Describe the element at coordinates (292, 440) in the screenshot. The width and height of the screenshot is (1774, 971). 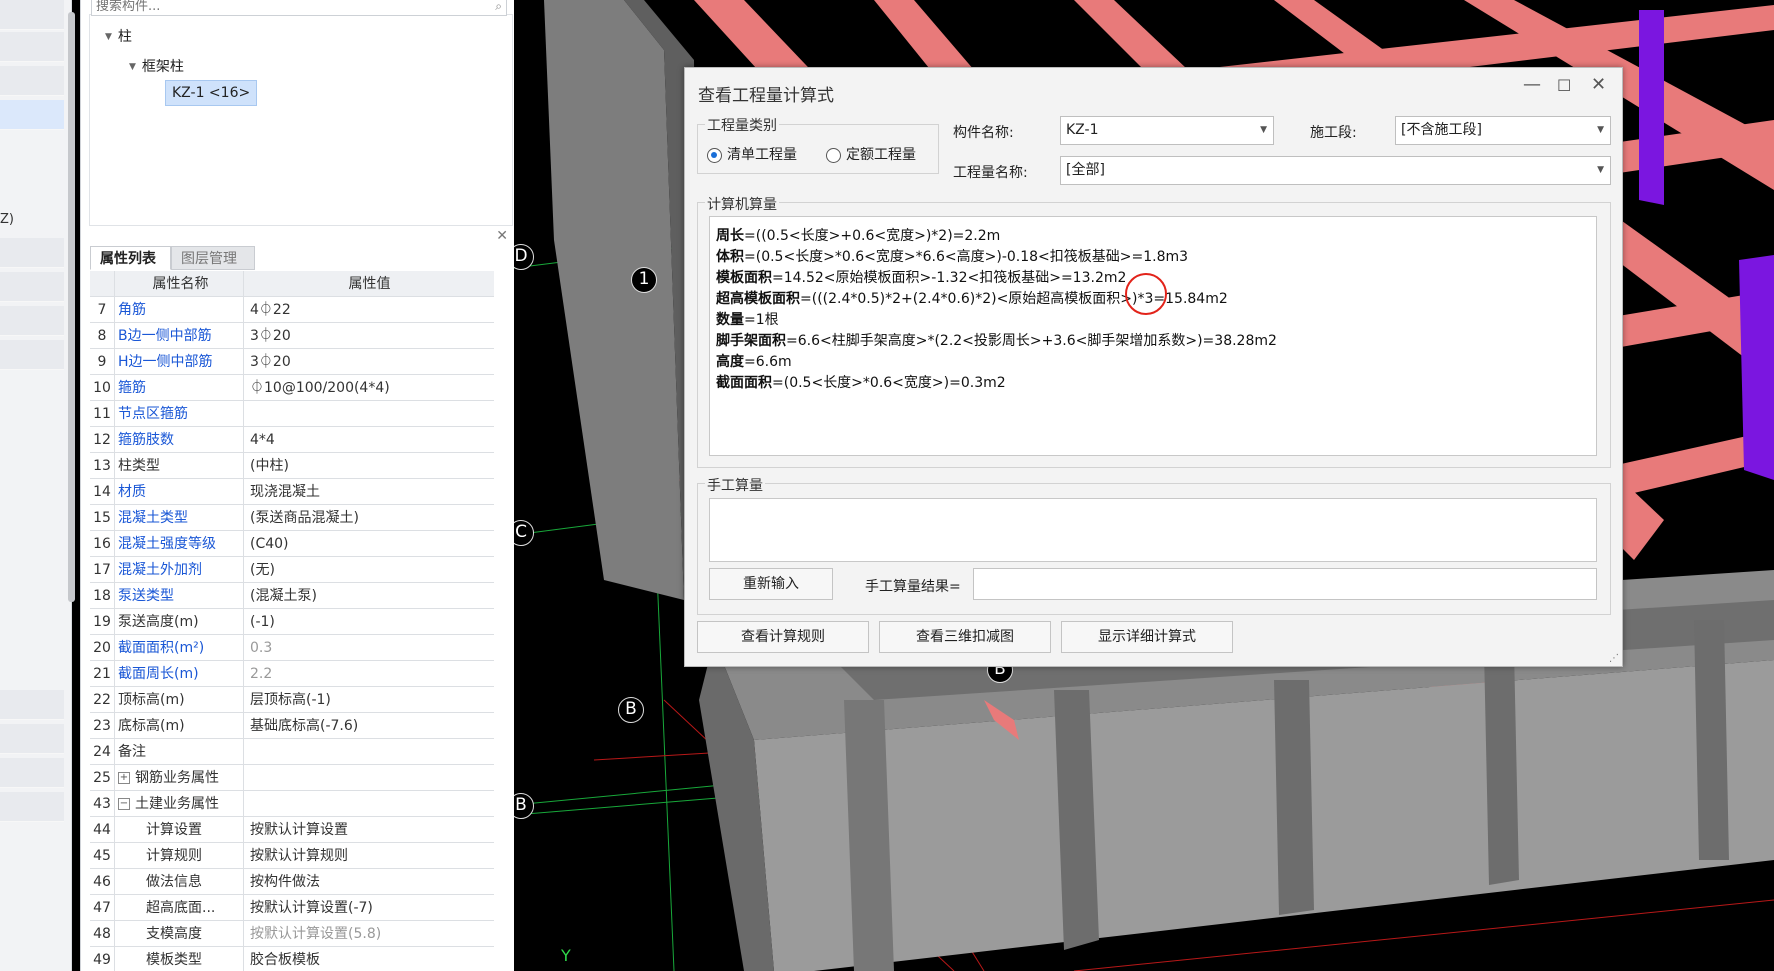
I see `property-row: 12 箍筋肢数 4*4` at that location.